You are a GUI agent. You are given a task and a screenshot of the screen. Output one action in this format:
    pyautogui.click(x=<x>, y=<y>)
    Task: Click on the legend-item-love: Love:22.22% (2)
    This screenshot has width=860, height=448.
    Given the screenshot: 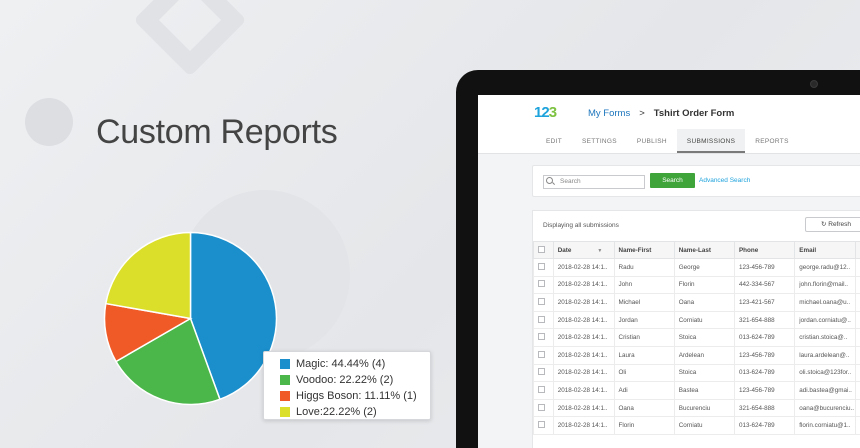 What is the action you would take?
    pyautogui.click(x=355, y=412)
    